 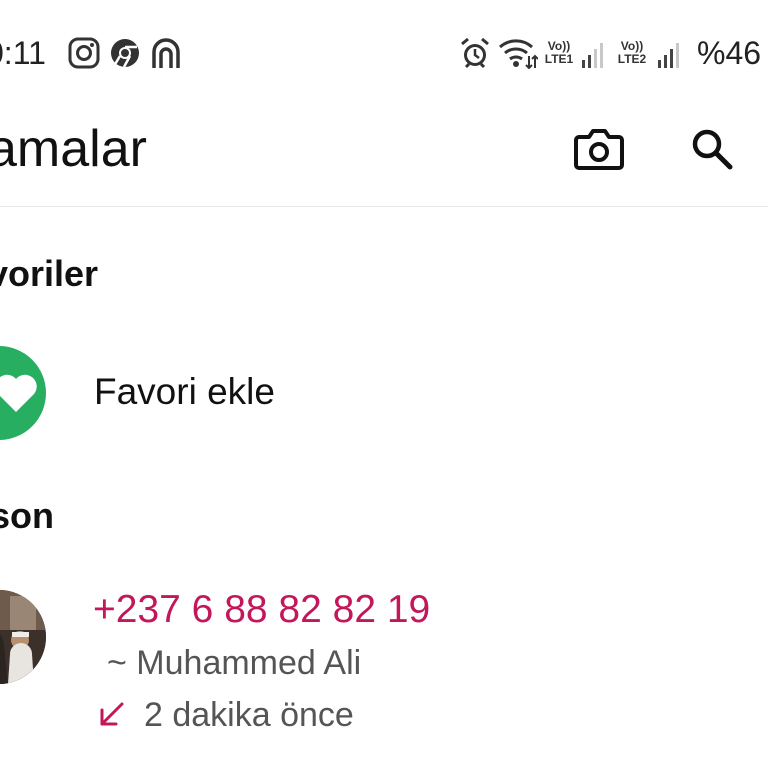 I want to click on sim1-network: LTE1, so click(x=559, y=59).